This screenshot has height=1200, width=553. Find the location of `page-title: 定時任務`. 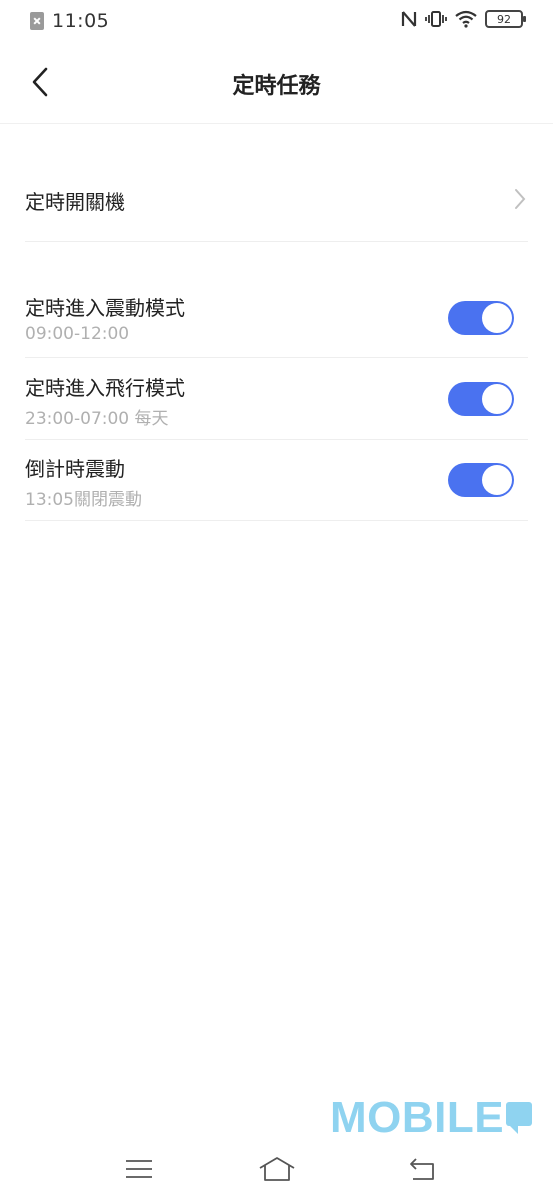

page-title: 定時任務 is located at coordinates (276, 86).